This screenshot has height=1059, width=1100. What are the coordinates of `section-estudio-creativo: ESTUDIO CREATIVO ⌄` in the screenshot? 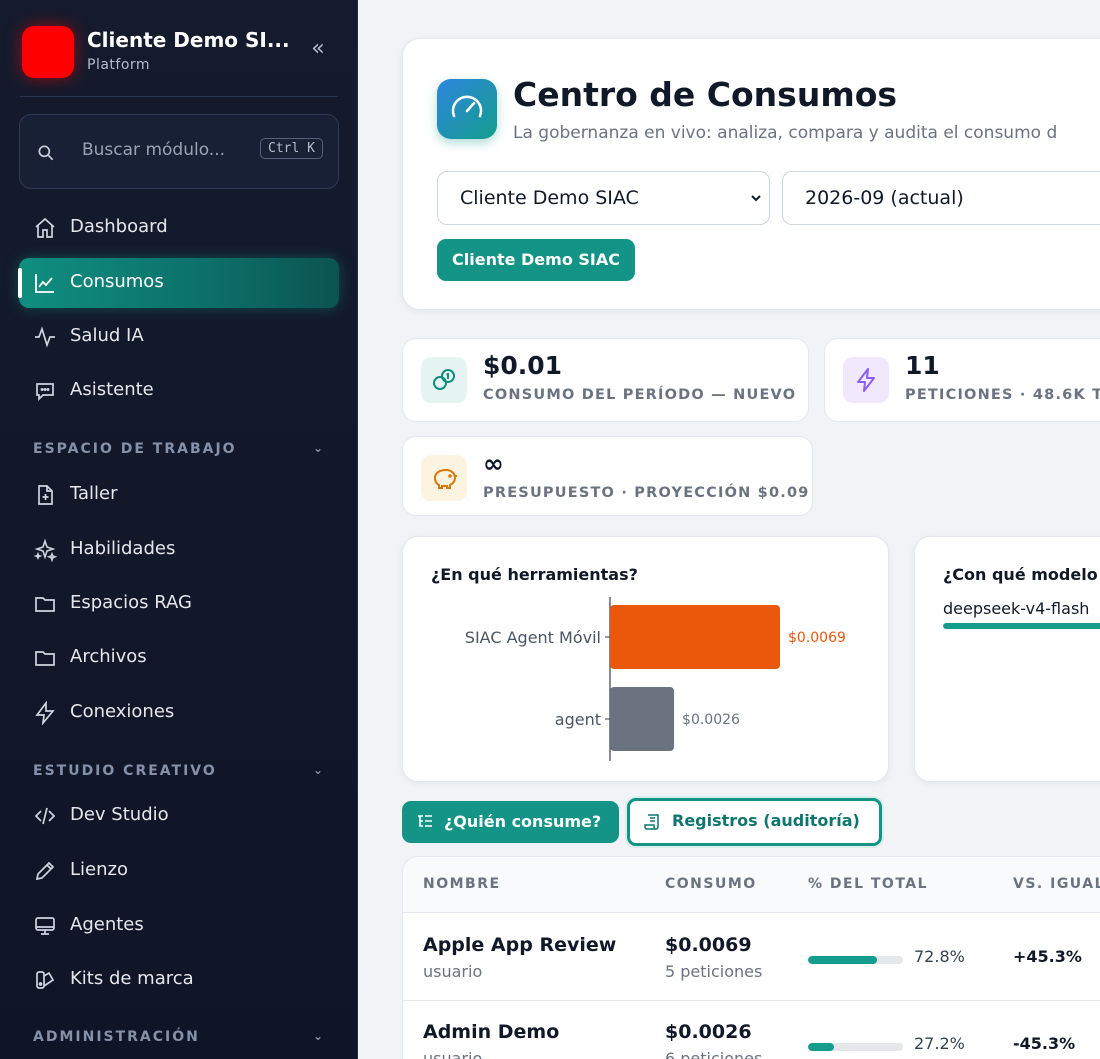 It's located at (179, 773).